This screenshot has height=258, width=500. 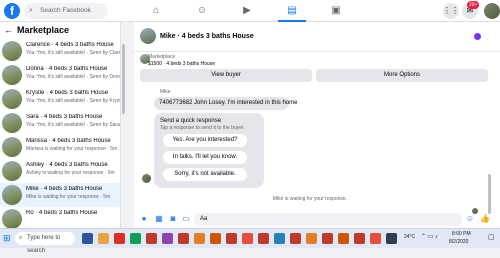 I want to click on quick-response-talks-button: In talks. I'll let you know., so click(x=205, y=157).